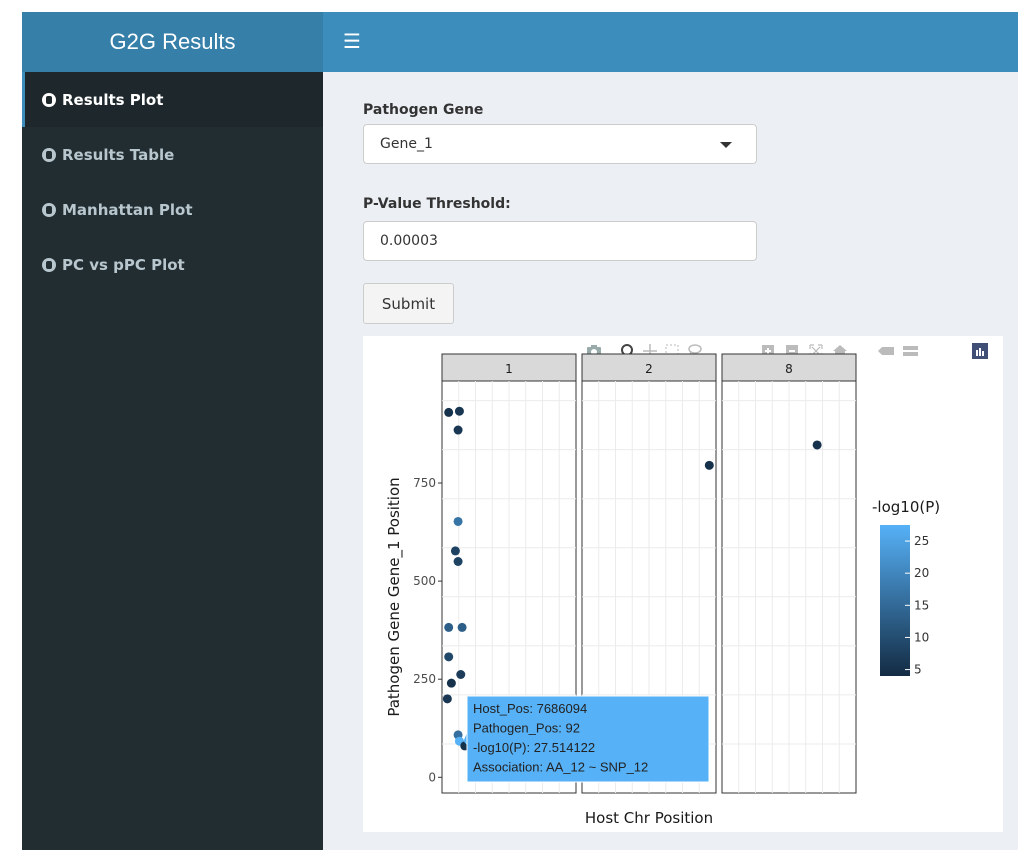 The height and width of the screenshot is (850, 1018). I want to click on sidebar-item-label: PC vs pPC Plot, so click(123, 264).